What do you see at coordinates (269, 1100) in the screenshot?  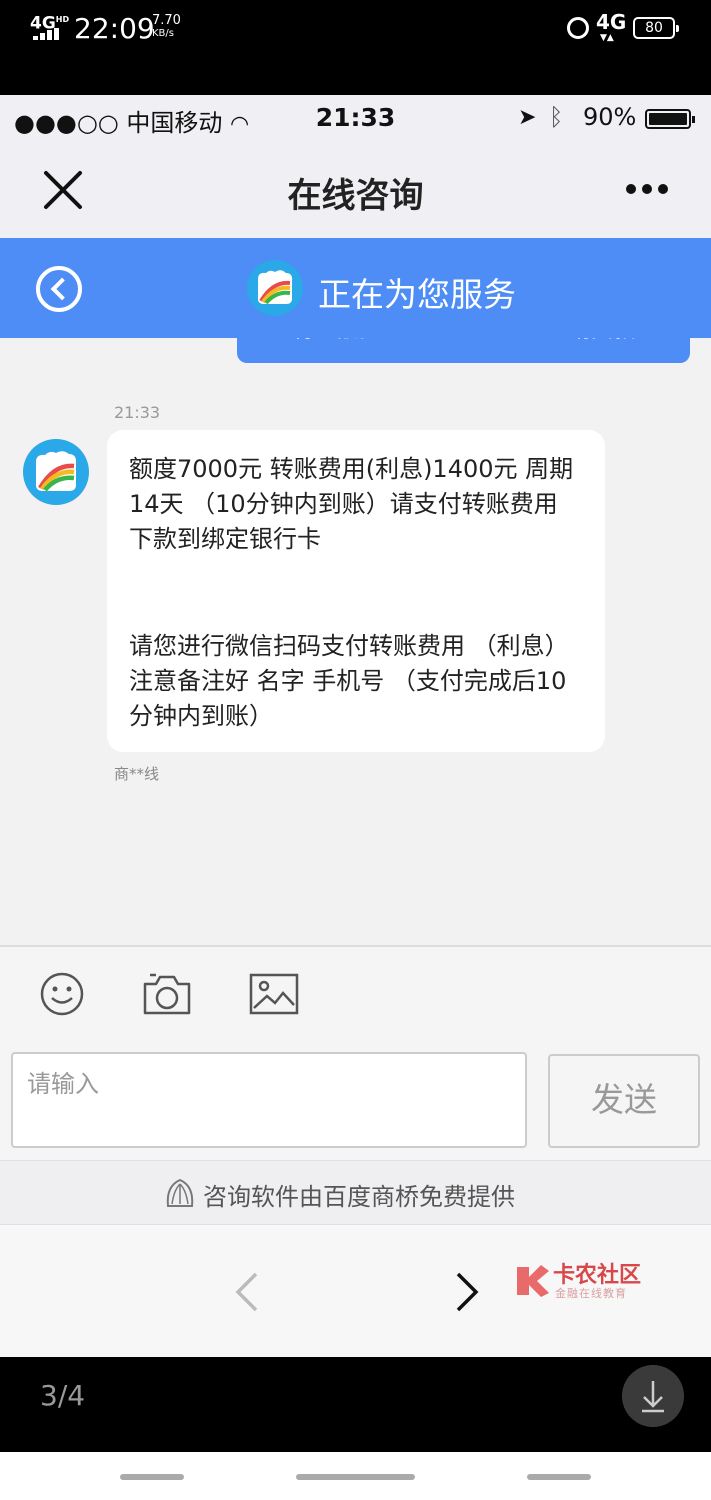 I see `message-input: 请输入` at bounding box center [269, 1100].